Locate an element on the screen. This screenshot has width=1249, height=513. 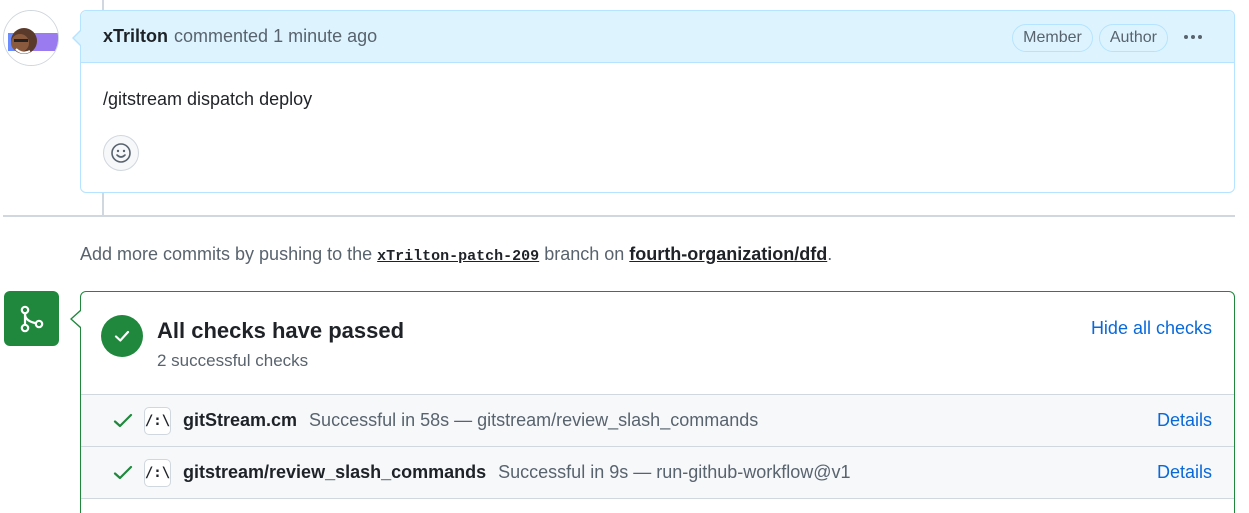
merge-status-icon-box is located at coordinates (31, 318).